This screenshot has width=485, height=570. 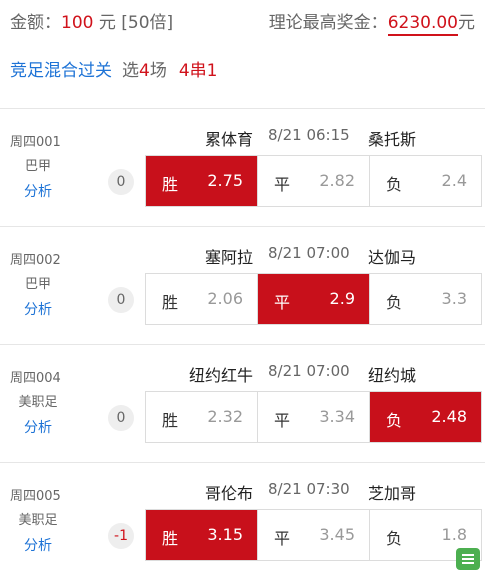 I want to click on odds-options: 胜 2.32 平 3.34 负 2.48, so click(x=313, y=417).